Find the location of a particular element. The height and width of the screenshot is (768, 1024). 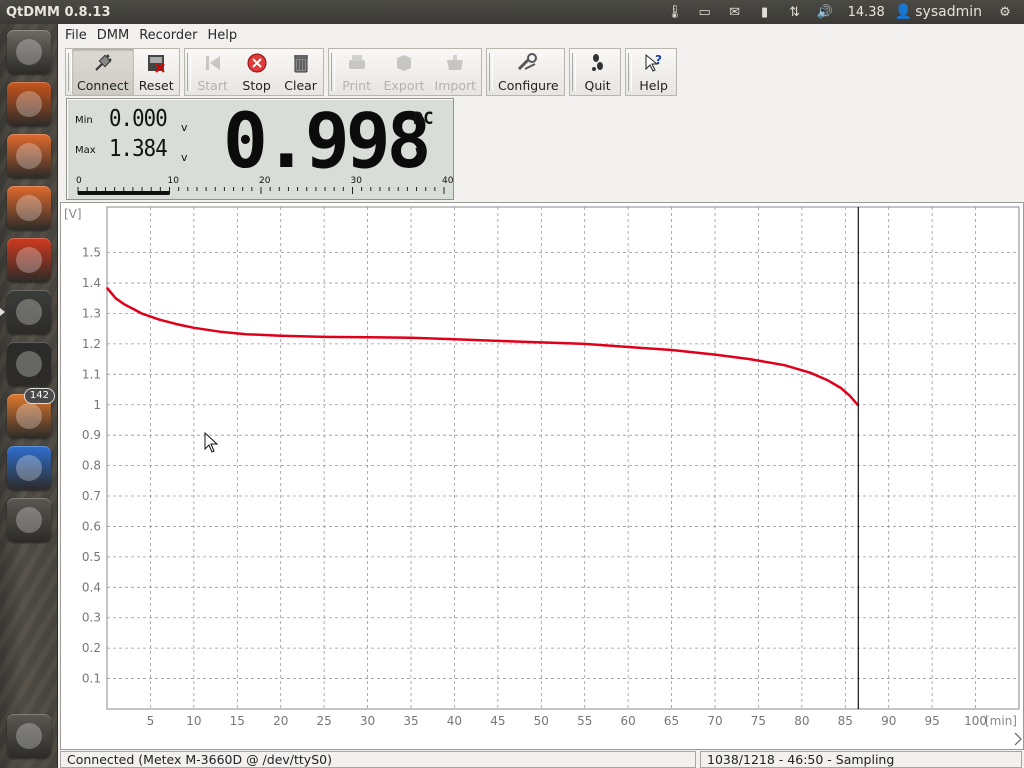

print-button: Print is located at coordinates (357, 72).